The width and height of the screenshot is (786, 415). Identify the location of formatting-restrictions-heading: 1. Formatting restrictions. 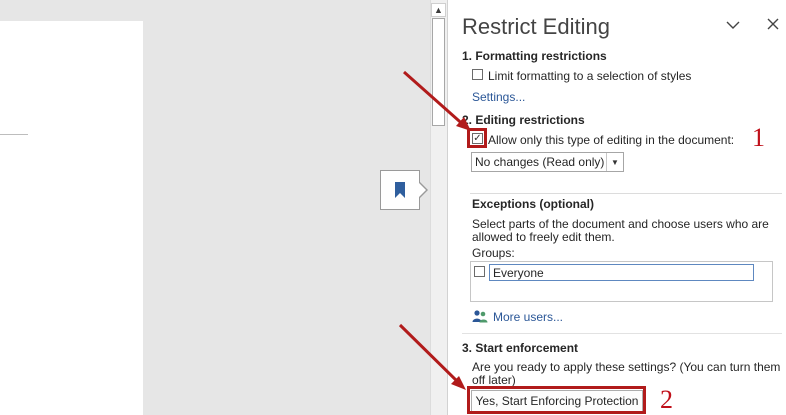
(534, 56).